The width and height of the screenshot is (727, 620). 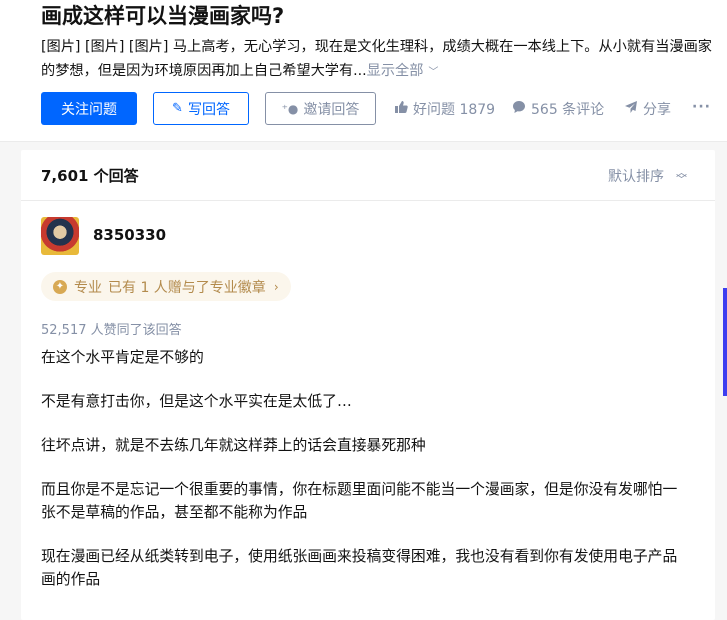 I want to click on good-question-label: 好问题 1879, so click(x=454, y=110).